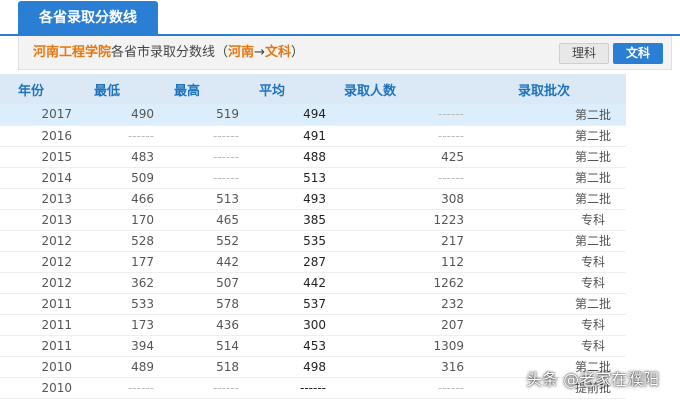 The width and height of the screenshot is (680, 400). What do you see at coordinates (40, 115) in the screenshot?
I see `cell-year: 2017` at bounding box center [40, 115].